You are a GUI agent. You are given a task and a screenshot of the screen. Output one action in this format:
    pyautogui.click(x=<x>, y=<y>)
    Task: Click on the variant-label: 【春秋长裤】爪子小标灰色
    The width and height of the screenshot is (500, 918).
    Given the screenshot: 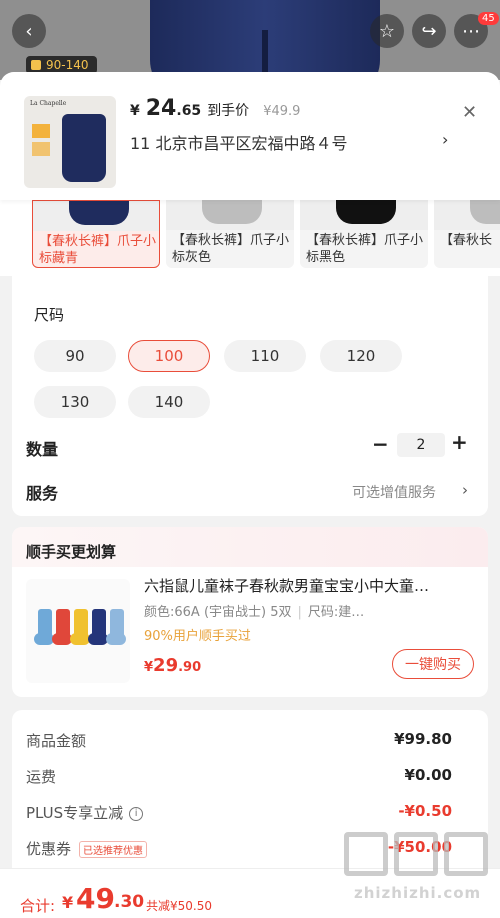 What is the action you would take?
    pyautogui.click(x=231, y=249)
    